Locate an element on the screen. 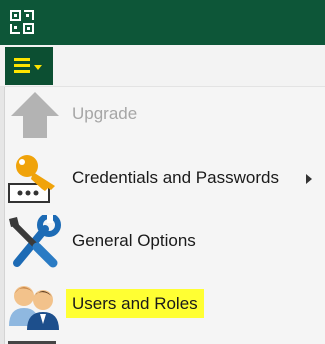  main-menu-button is located at coordinates (29, 66).